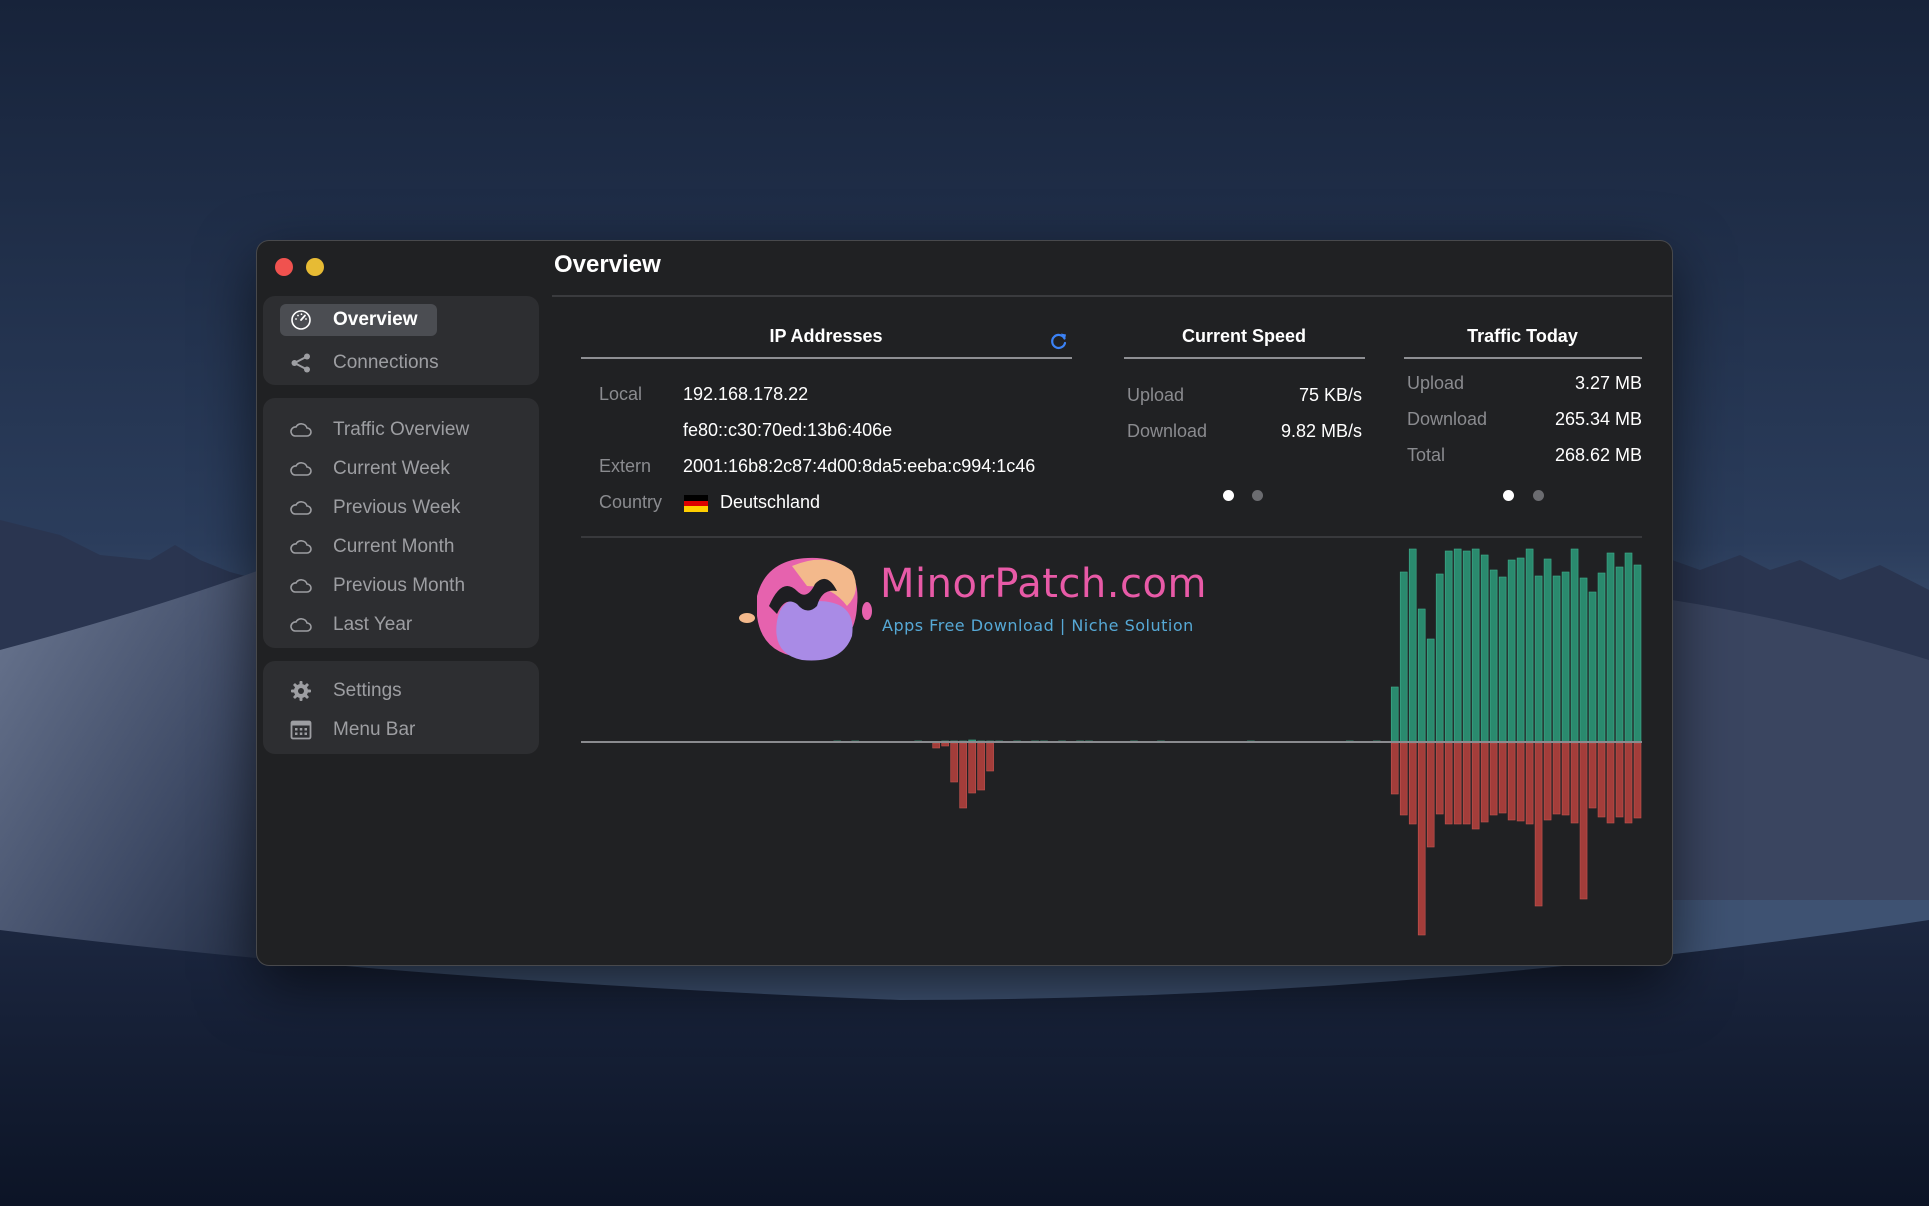 Image resolution: width=1929 pixels, height=1206 pixels. I want to click on local-ipv4-value: 192.168.178.22, so click(746, 394).